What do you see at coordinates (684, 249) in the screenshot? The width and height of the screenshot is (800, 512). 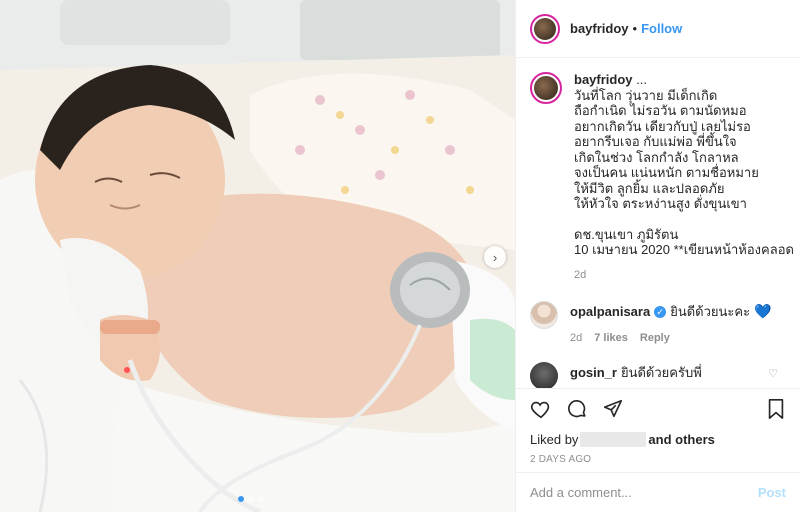 I see `caption-line: 10 เมษายน 2020 **เขียนหน้าห้องคลอด` at bounding box center [684, 249].